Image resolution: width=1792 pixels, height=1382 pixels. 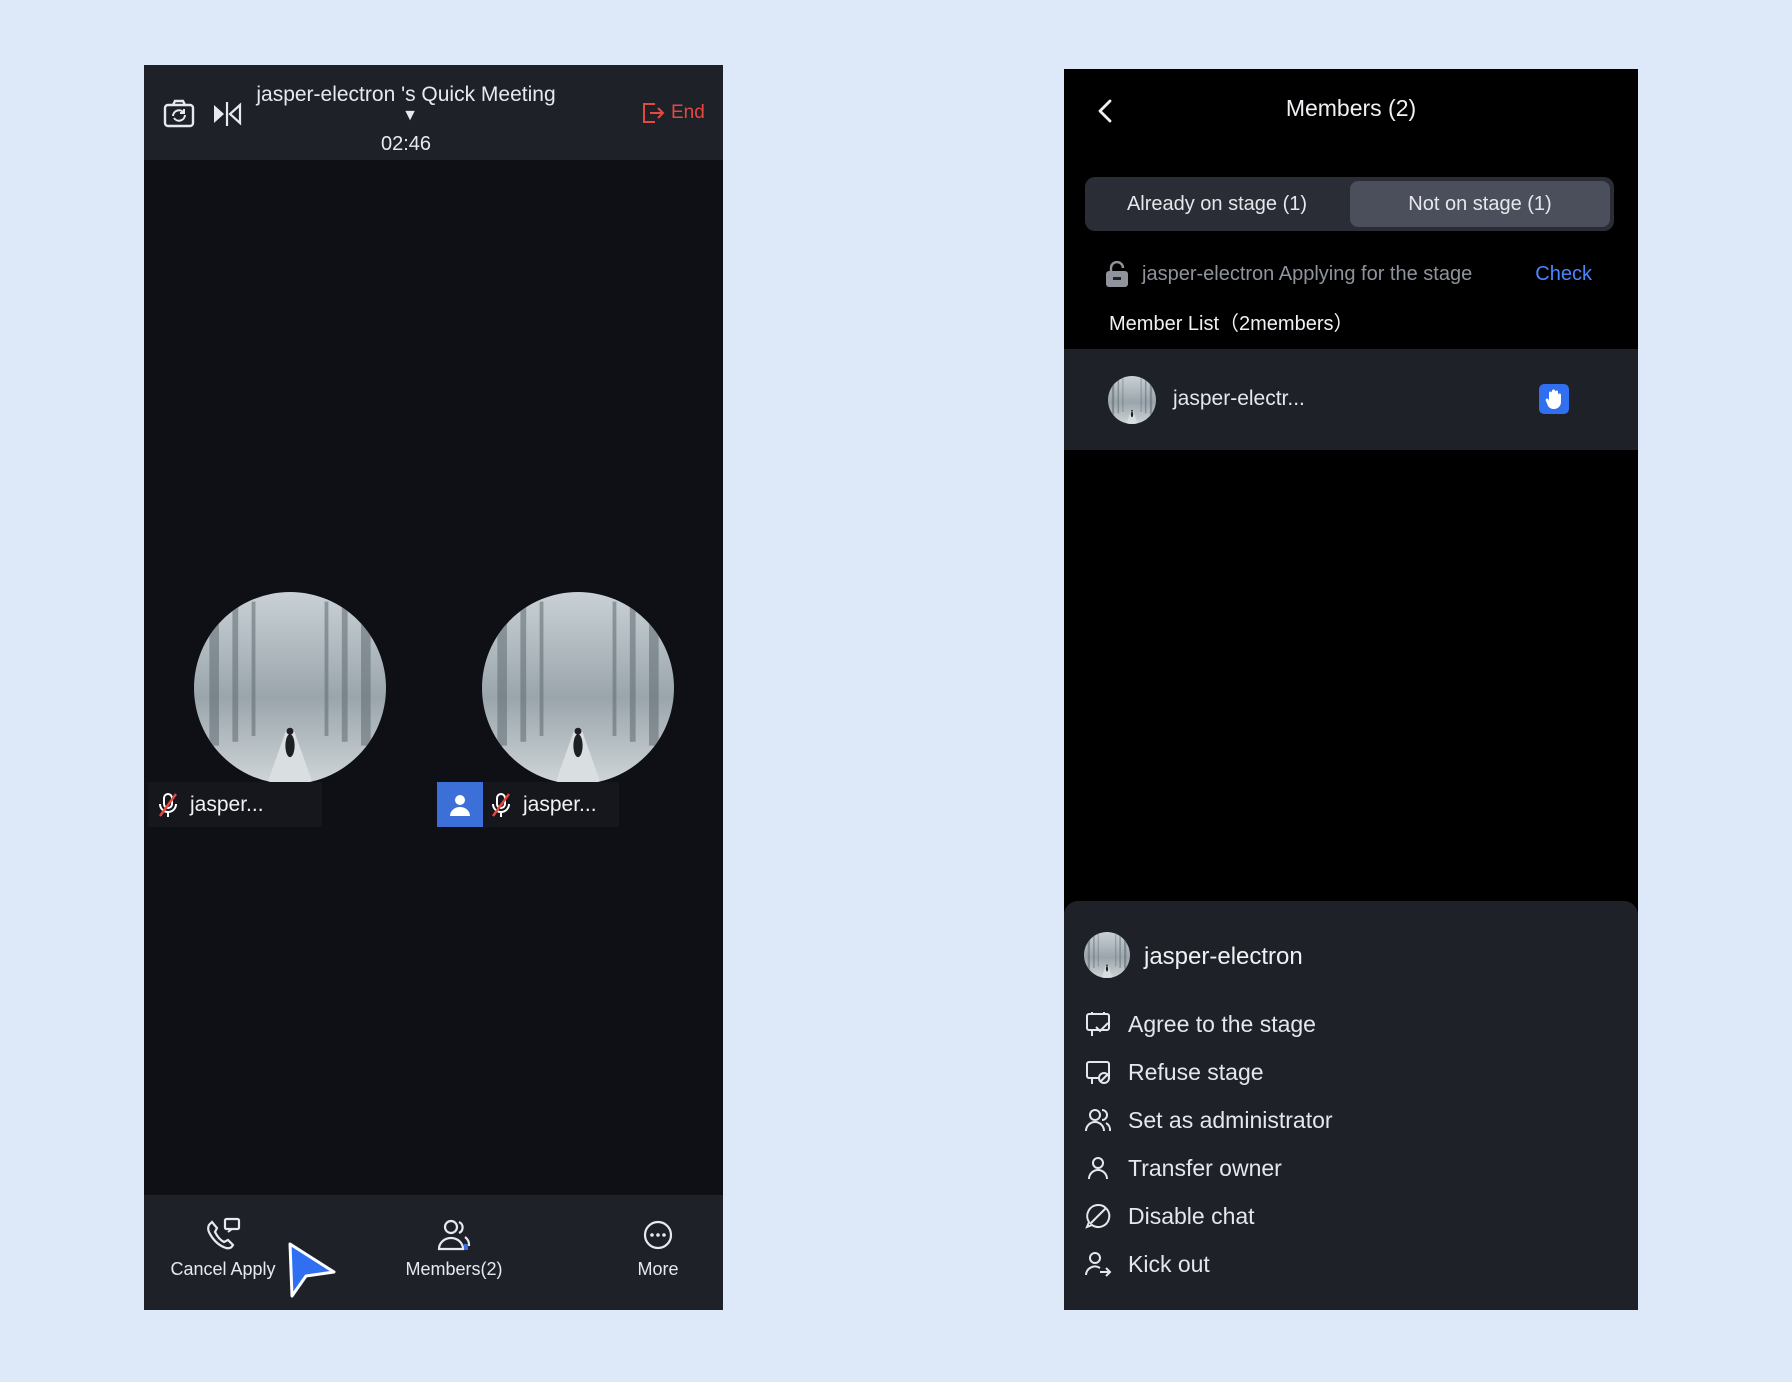 What do you see at coordinates (1098, 1216) in the screenshot?
I see `chat-disabled-icon` at bounding box center [1098, 1216].